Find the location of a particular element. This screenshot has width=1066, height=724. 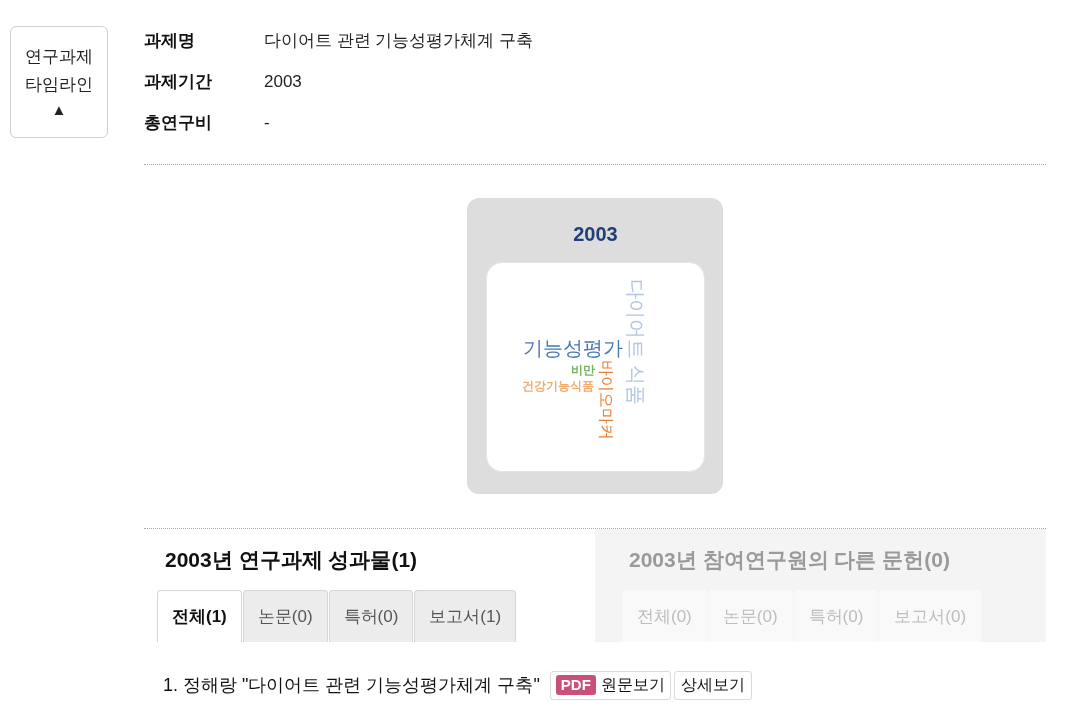

word-cloud-word: 기능성평가 is located at coordinates (573, 348).